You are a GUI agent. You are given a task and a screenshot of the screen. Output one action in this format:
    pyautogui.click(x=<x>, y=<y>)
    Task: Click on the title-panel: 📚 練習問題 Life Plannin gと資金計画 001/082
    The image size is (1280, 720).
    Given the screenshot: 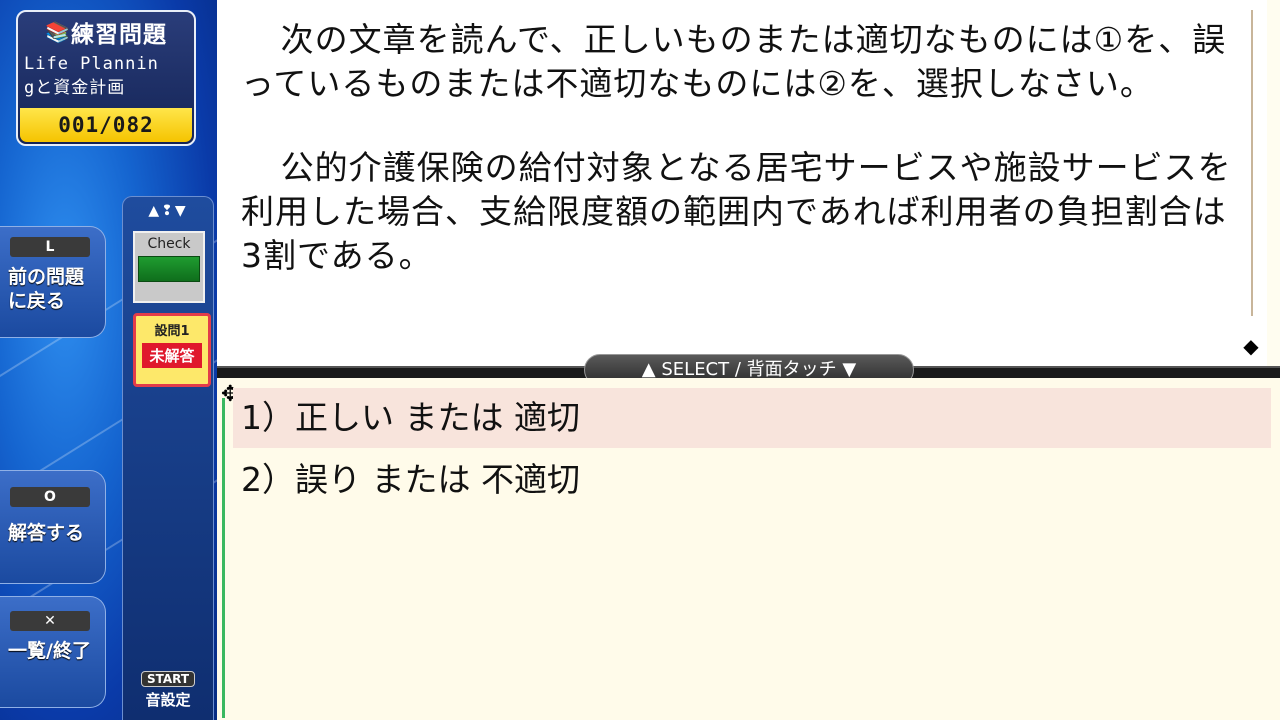 What is the action you would take?
    pyautogui.click(x=106, y=78)
    